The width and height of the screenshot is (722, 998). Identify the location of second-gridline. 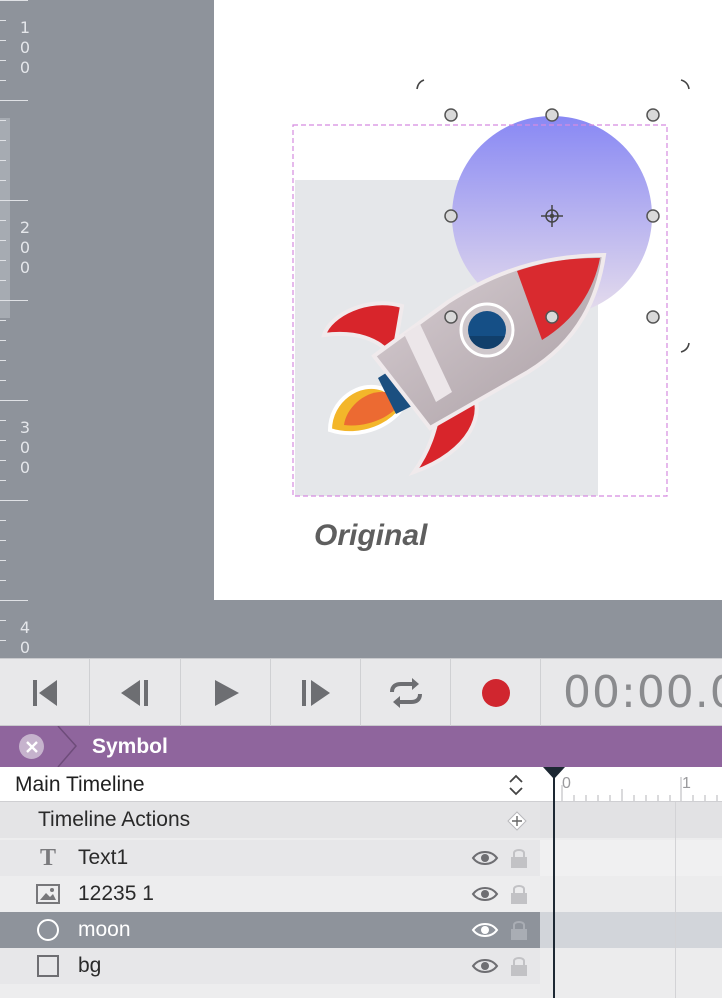
(675, 900).